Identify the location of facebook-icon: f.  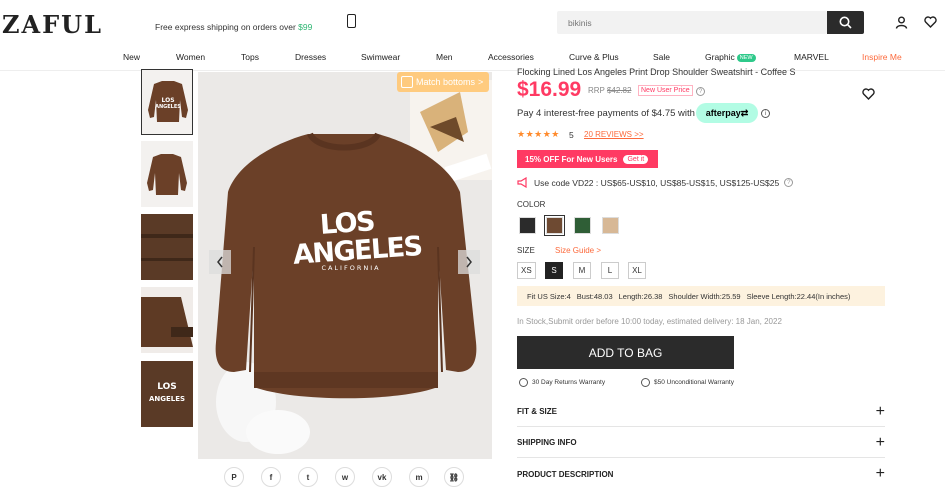
(271, 477).